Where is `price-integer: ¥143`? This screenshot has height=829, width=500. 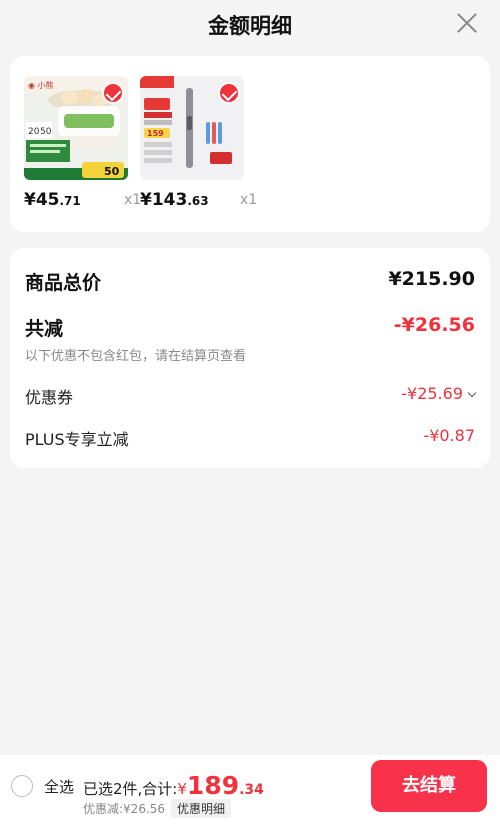 price-integer: ¥143 is located at coordinates (164, 200).